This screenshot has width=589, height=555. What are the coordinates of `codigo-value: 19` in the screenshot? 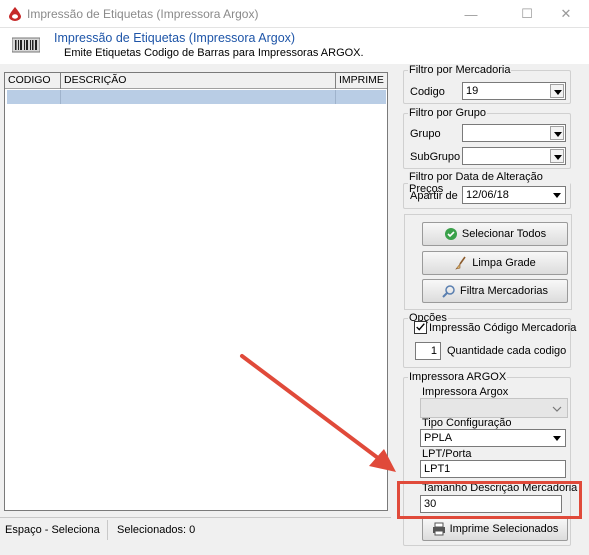 It's located at (472, 91).